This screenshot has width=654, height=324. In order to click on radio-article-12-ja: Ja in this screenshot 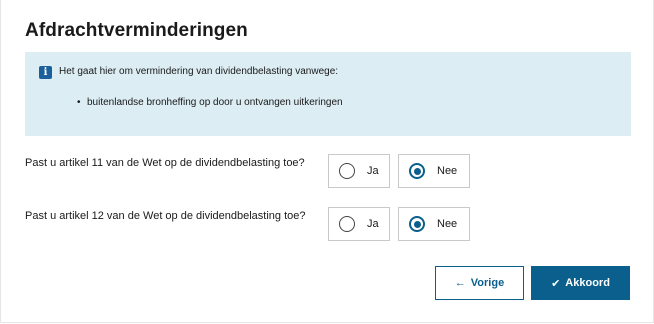, I will do `click(359, 224)`.